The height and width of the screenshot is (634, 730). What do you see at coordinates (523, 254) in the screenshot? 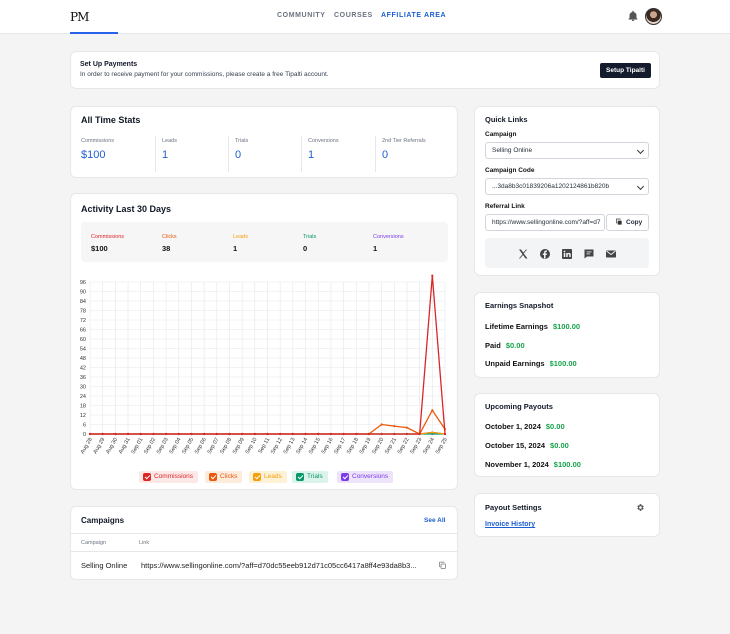
I see `x-icon` at bounding box center [523, 254].